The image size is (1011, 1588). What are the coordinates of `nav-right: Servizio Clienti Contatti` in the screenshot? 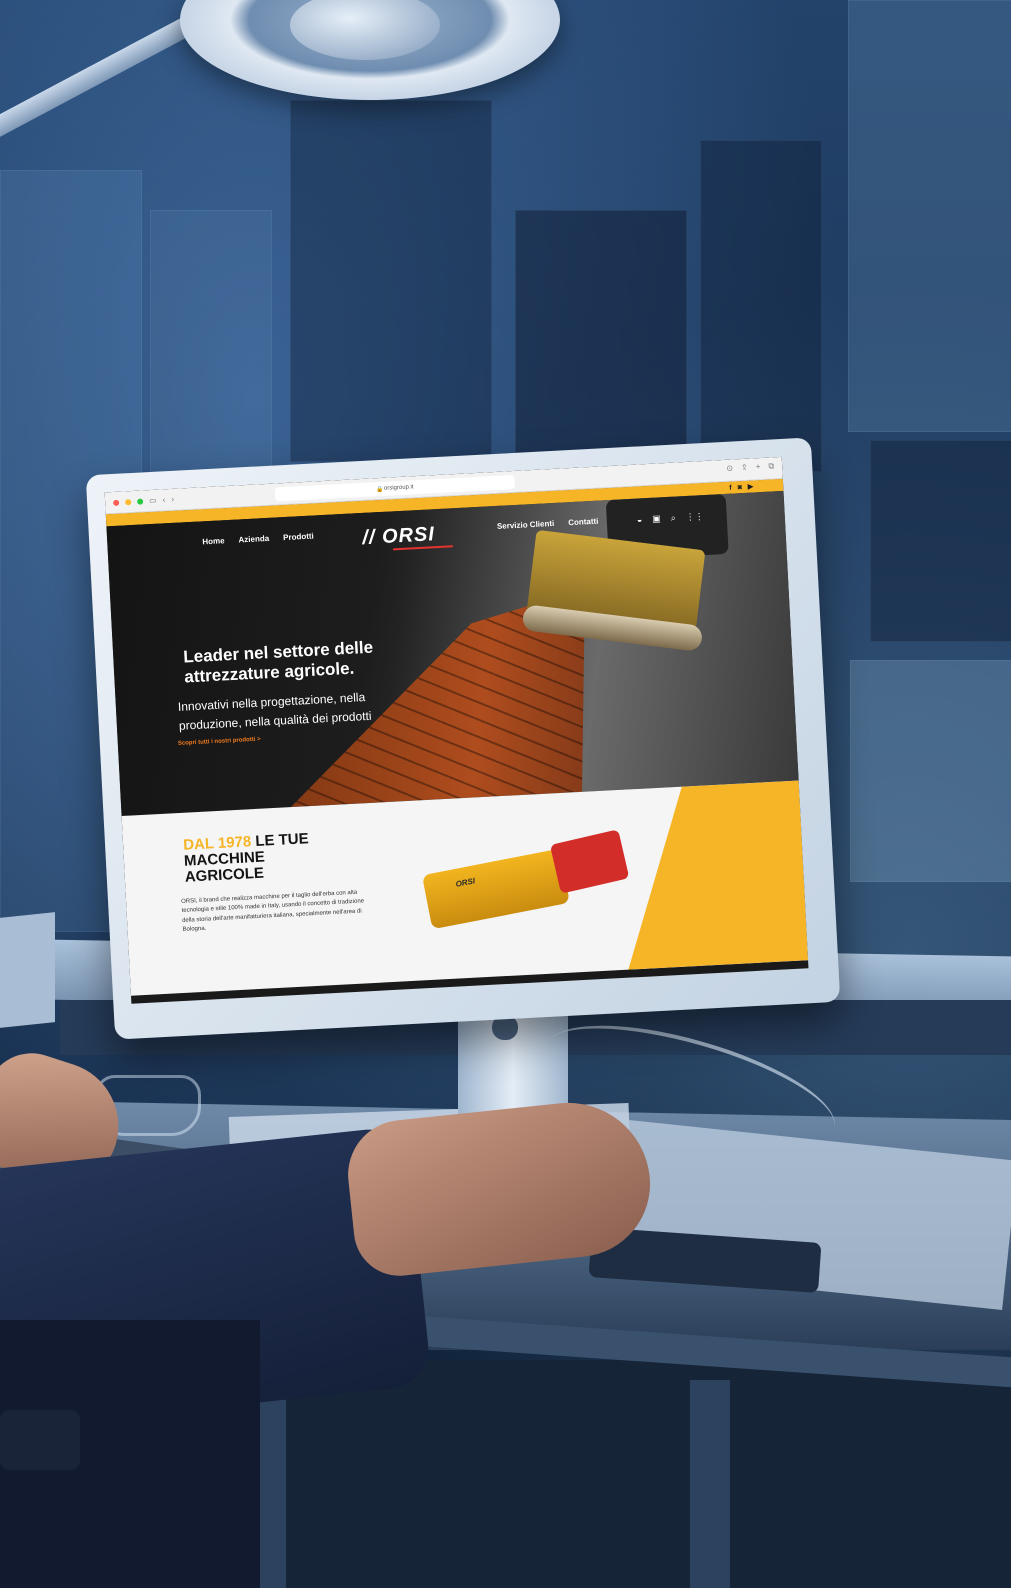 It's located at (548, 523).